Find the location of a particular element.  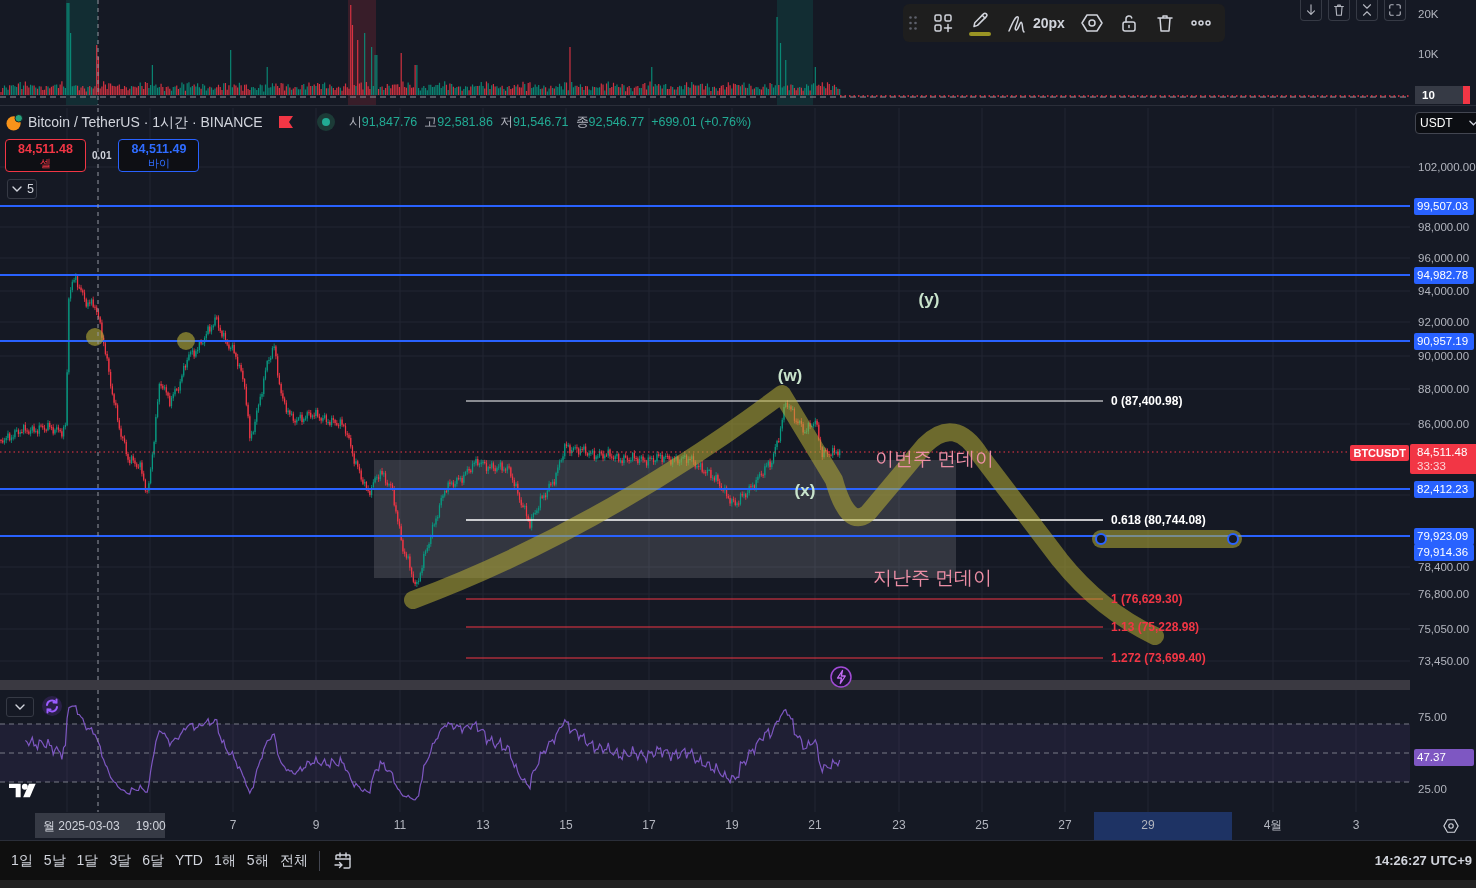

price-line-tag: 79,923.09 is located at coordinates (1444, 536).